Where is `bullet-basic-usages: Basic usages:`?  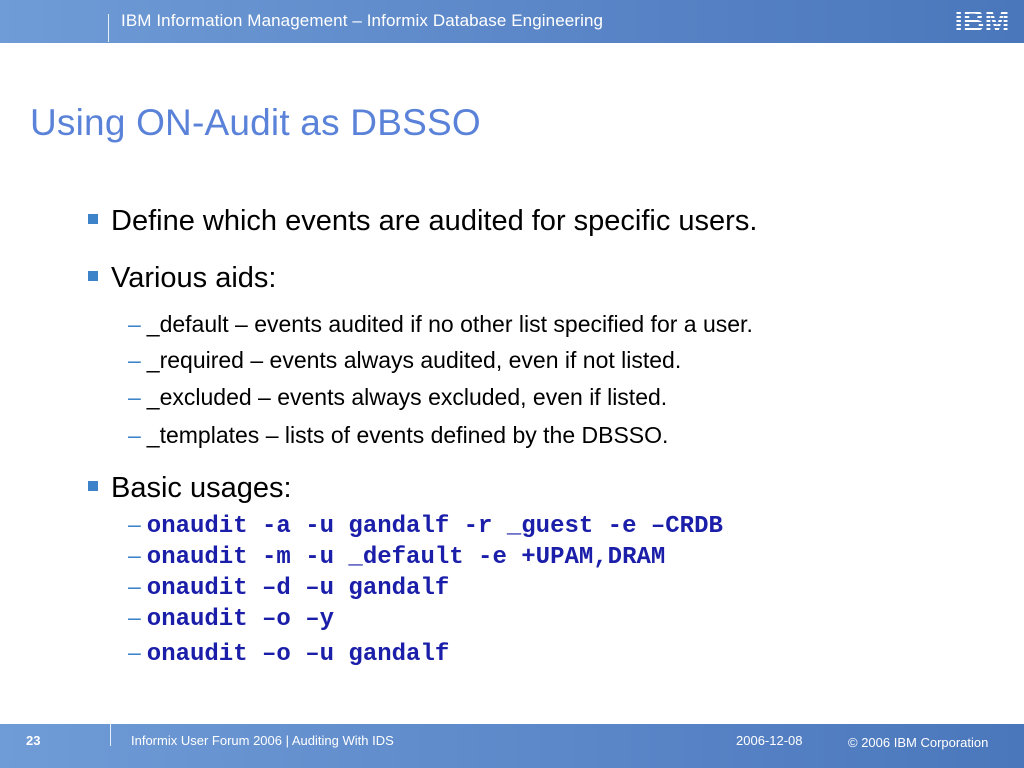
bullet-basic-usages: Basic usages: is located at coordinates (190, 488).